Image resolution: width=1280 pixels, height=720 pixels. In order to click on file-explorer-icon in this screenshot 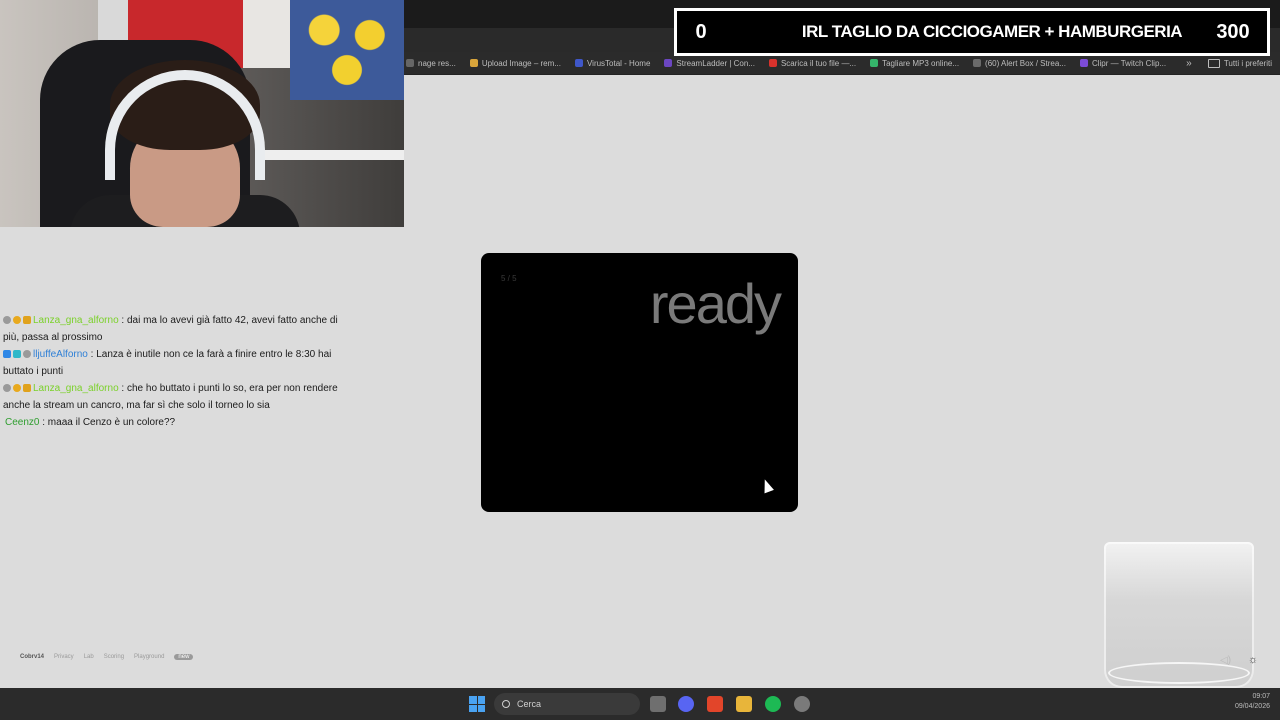, I will do `click(744, 704)`.